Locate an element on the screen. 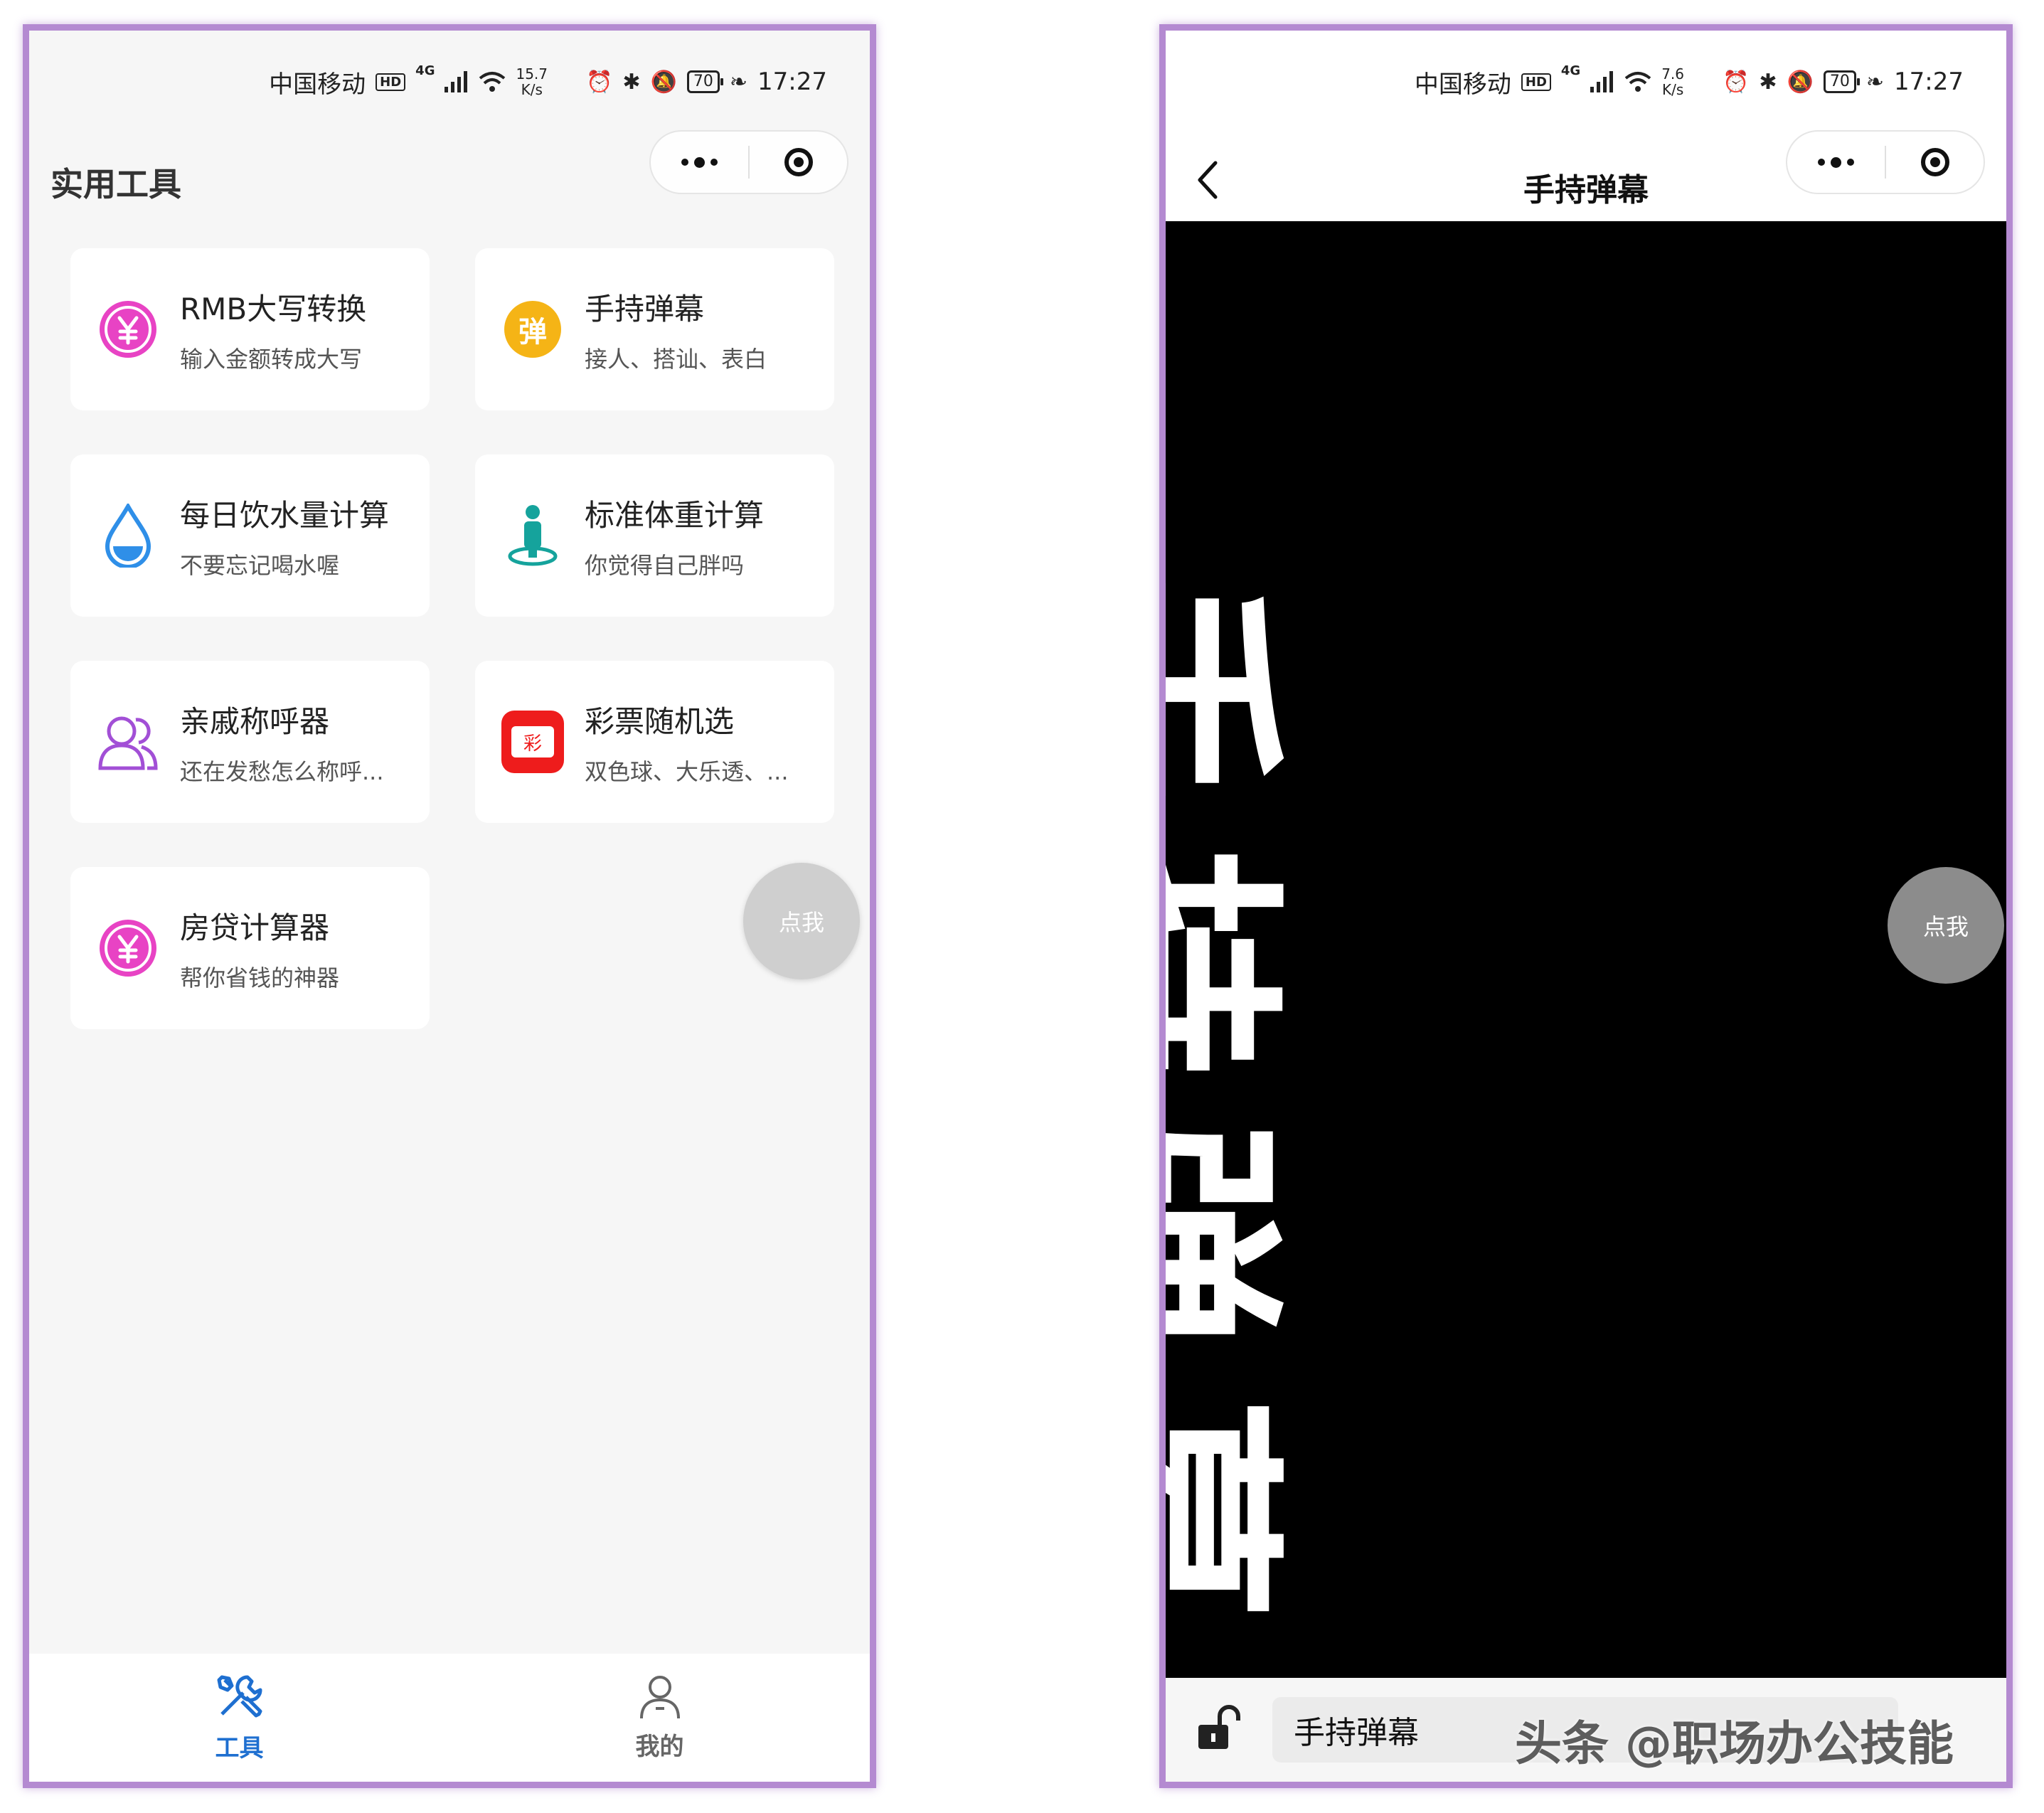  lottery-ticket-icon: 彩 is located at coordinates (533, 742).